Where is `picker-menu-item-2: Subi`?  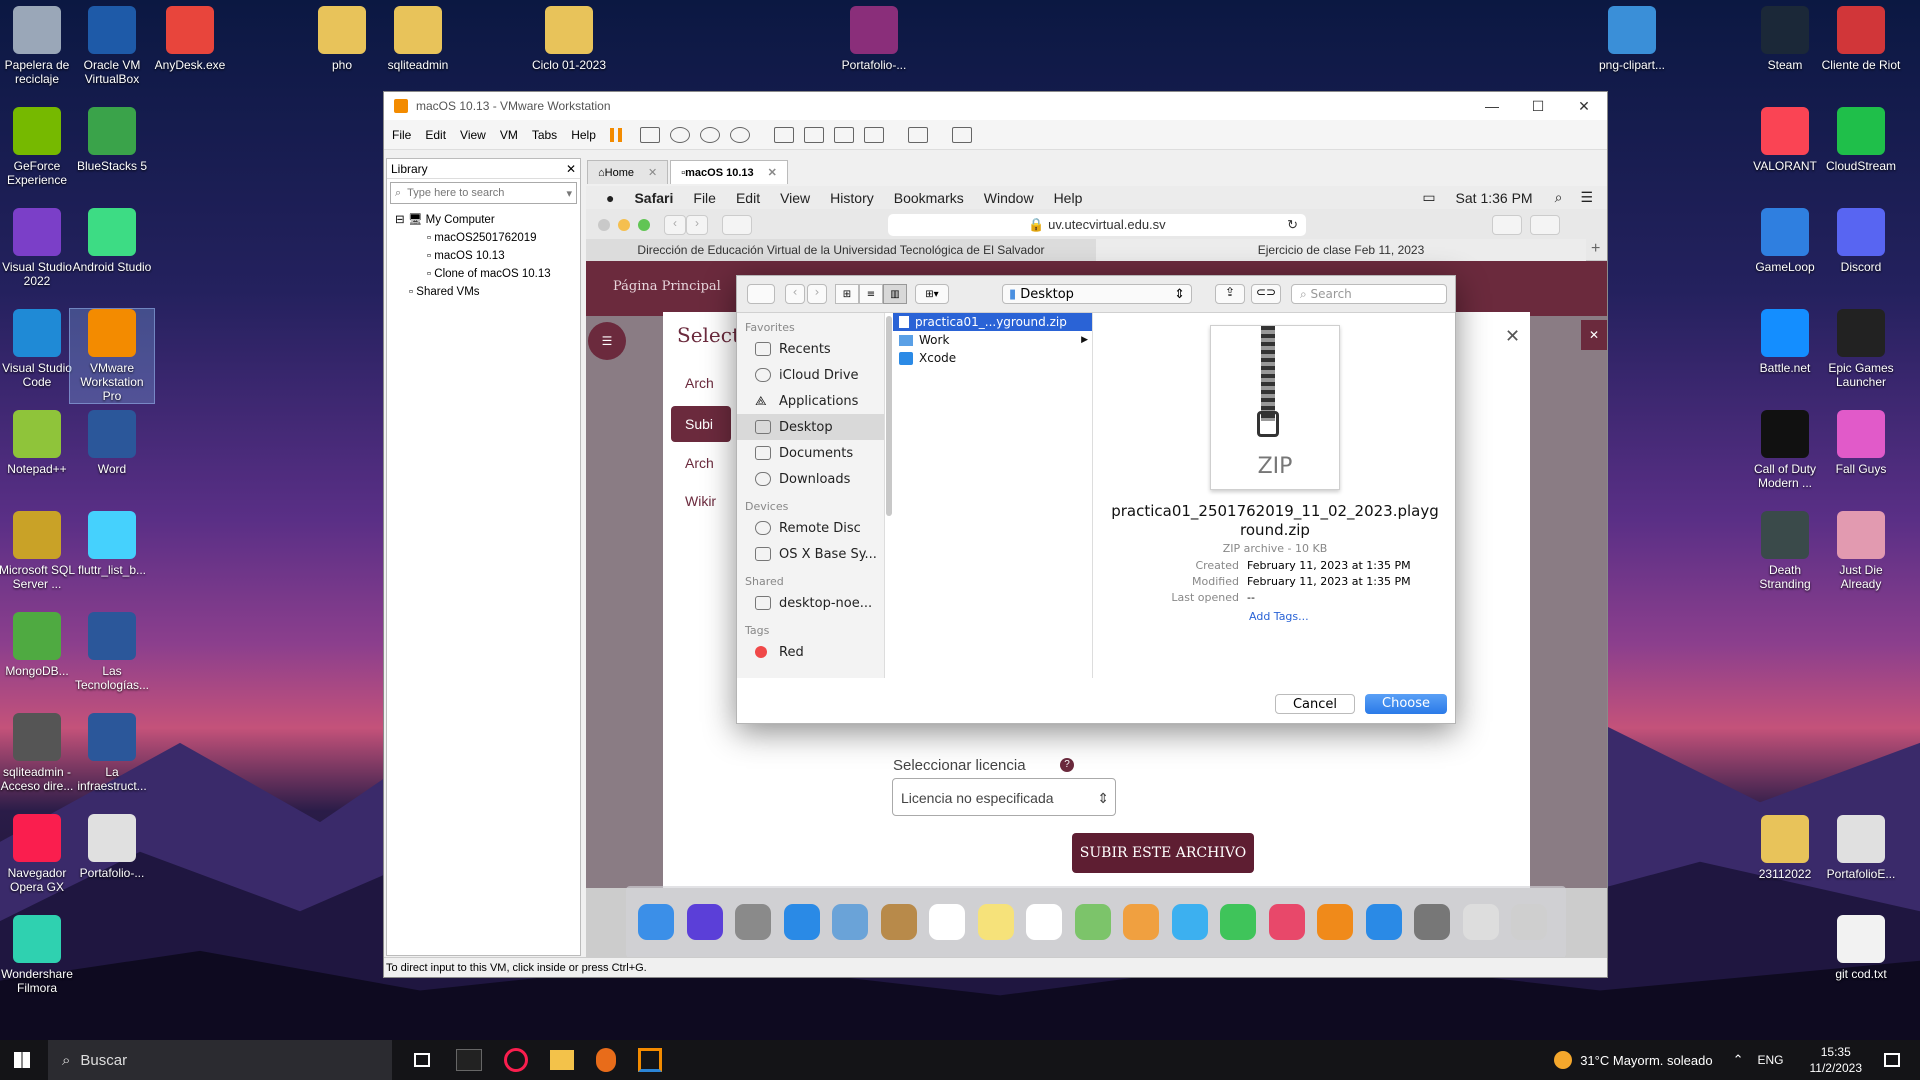
picker-menu-item-2: Subi is located at coordinates (701, 424).